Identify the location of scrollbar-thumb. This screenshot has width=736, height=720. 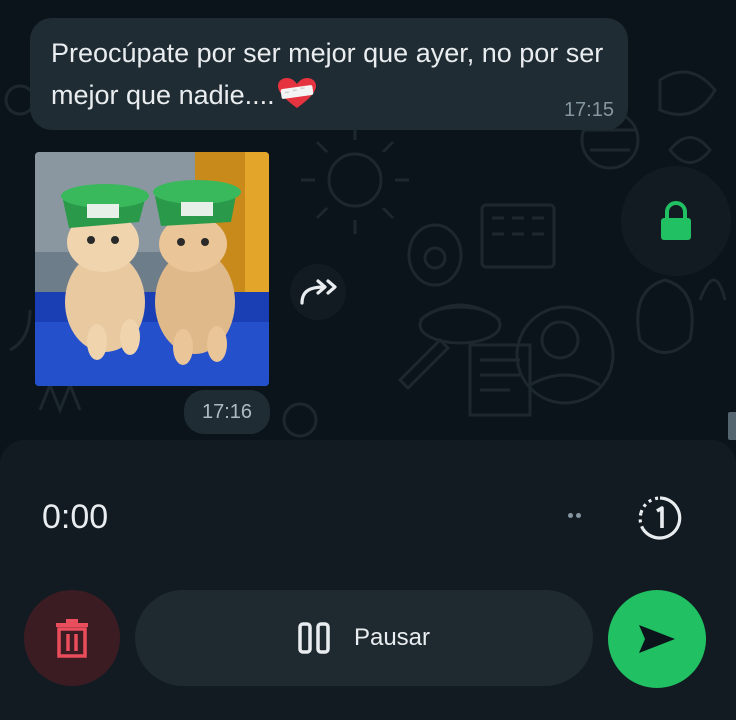
(732, 426).